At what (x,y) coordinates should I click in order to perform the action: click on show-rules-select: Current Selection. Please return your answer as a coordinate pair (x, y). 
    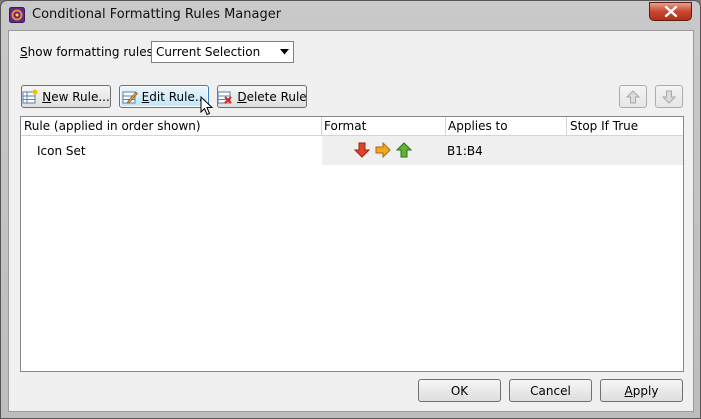
    Looking at the image, I should click on (222, 52).